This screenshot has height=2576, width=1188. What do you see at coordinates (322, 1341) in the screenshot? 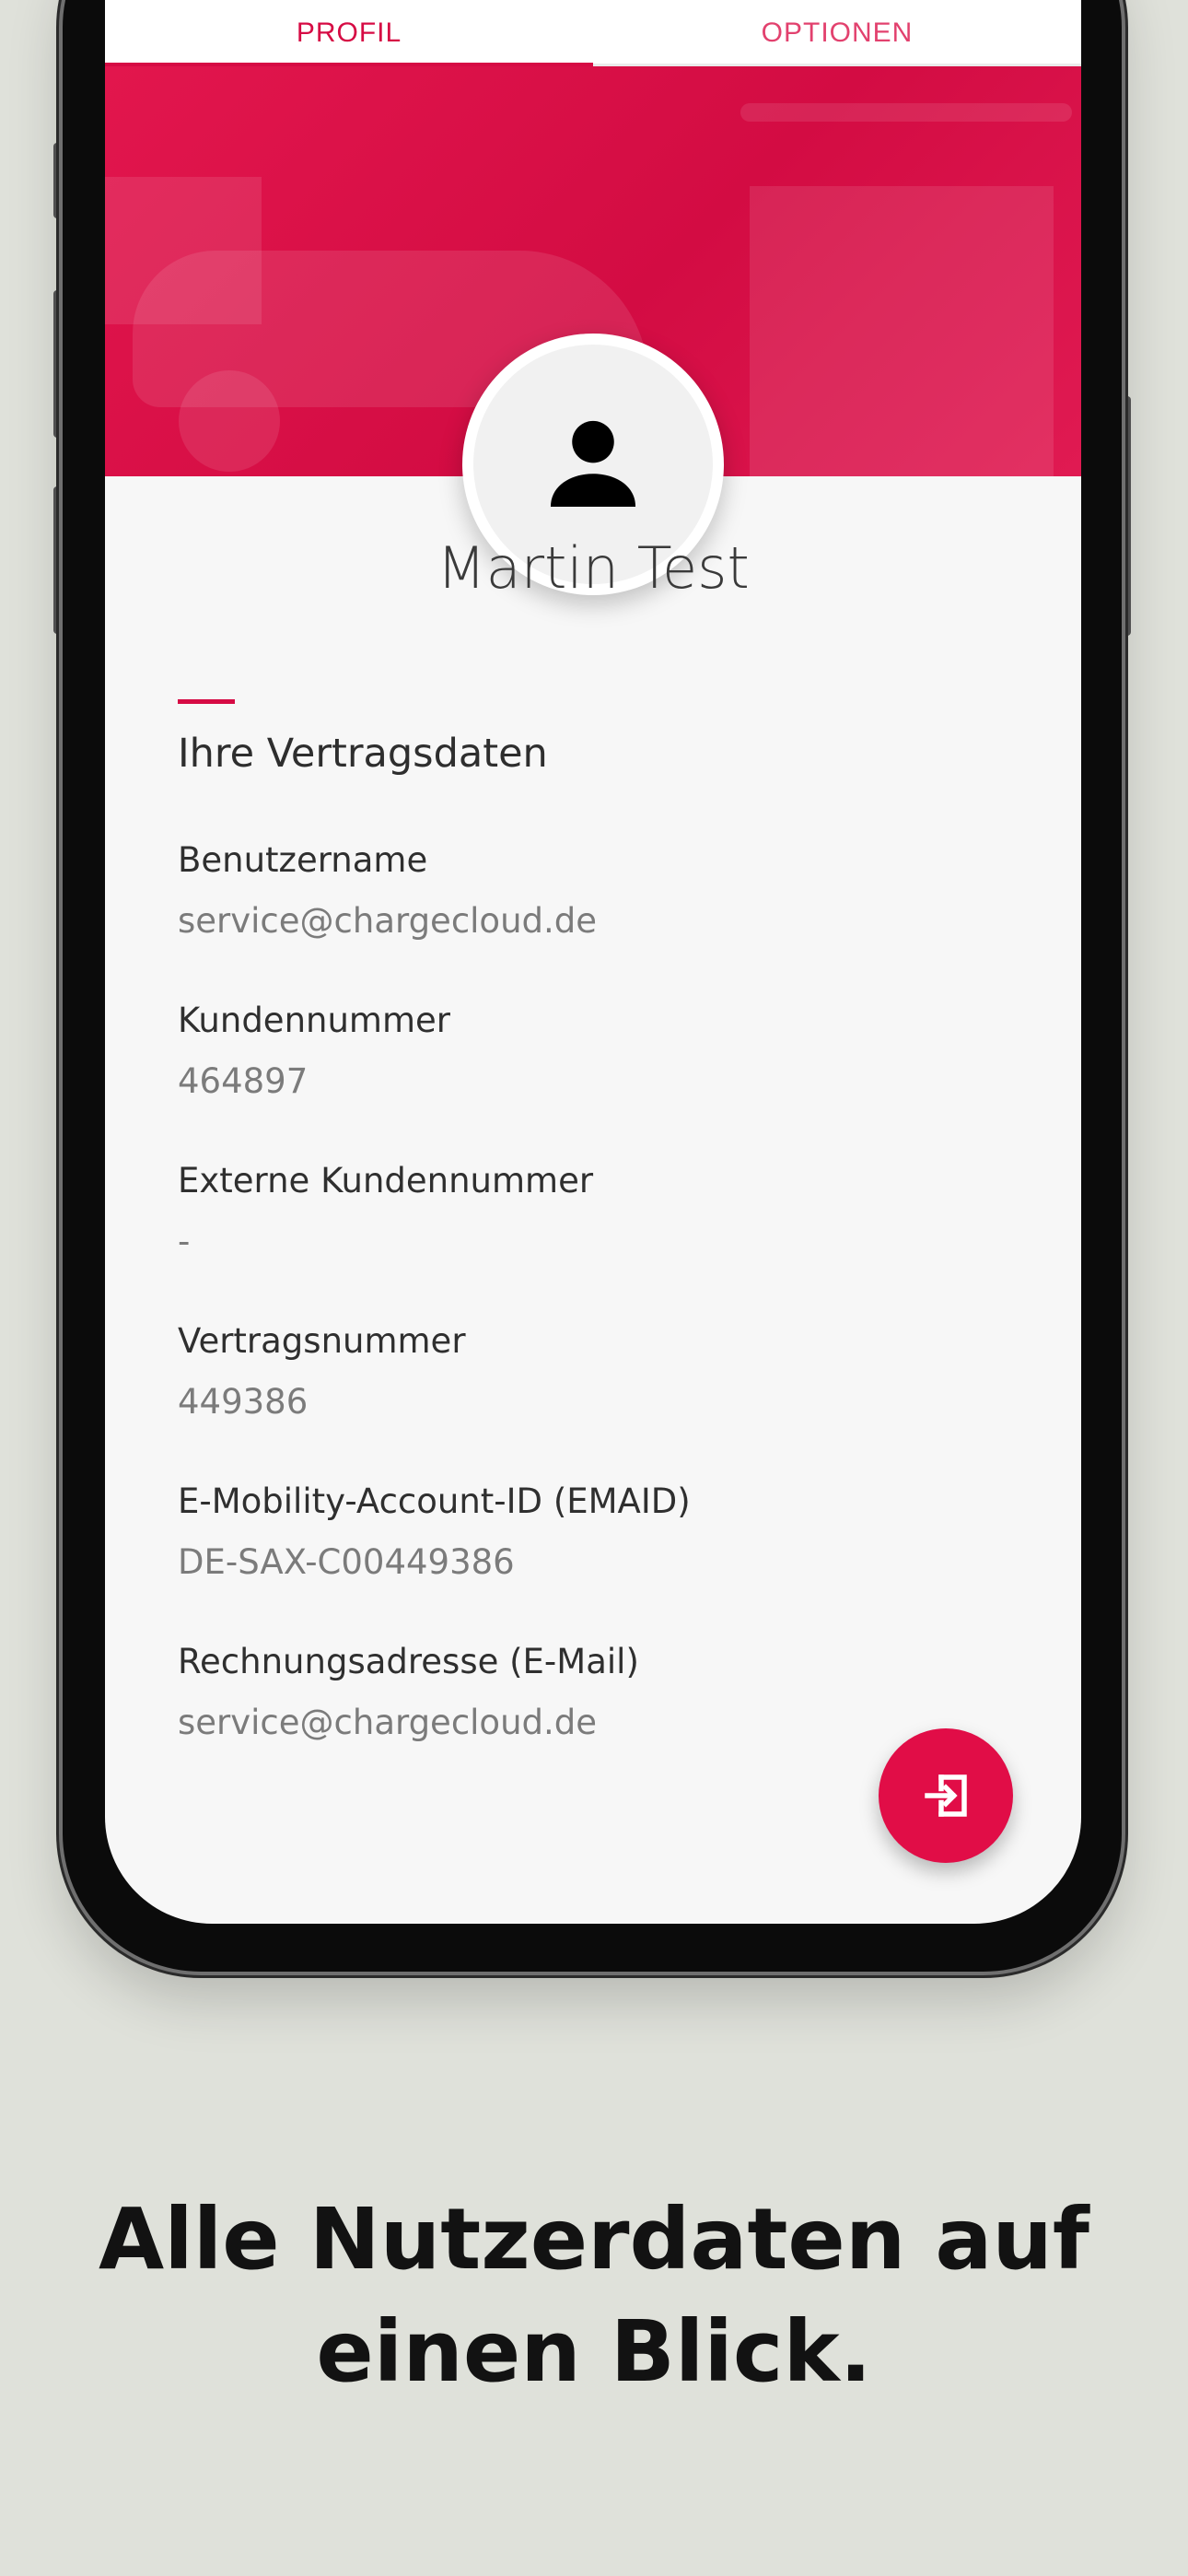
I see `field-label: Vertragsnummer` at bounding box center [322, 1341].